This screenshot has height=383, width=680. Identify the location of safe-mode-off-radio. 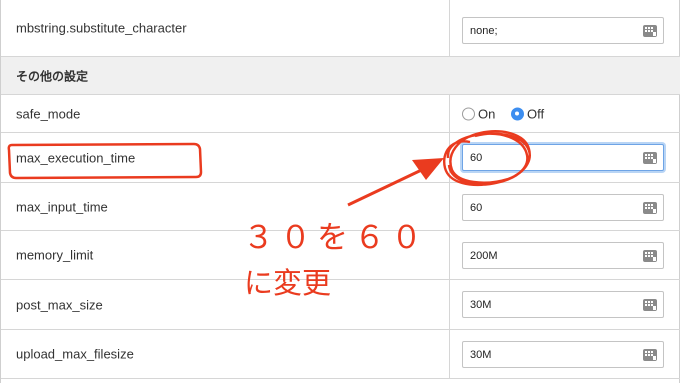
(517, 113).